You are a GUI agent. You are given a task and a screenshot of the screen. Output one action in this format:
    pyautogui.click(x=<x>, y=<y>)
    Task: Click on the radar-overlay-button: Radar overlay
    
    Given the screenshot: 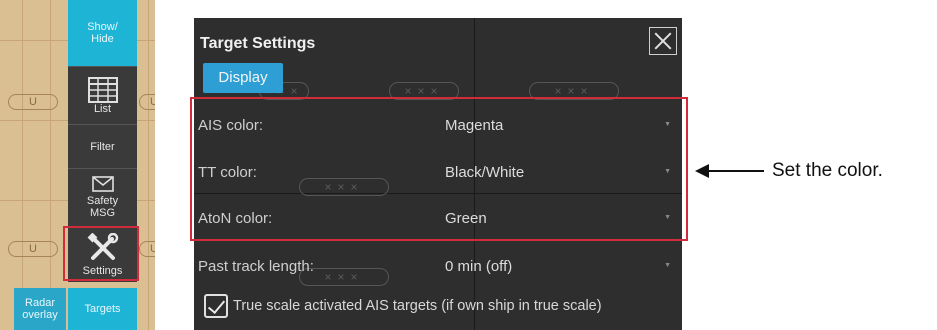 What is the action you would take?
    pyautogui.click(x=40, y=309)
    